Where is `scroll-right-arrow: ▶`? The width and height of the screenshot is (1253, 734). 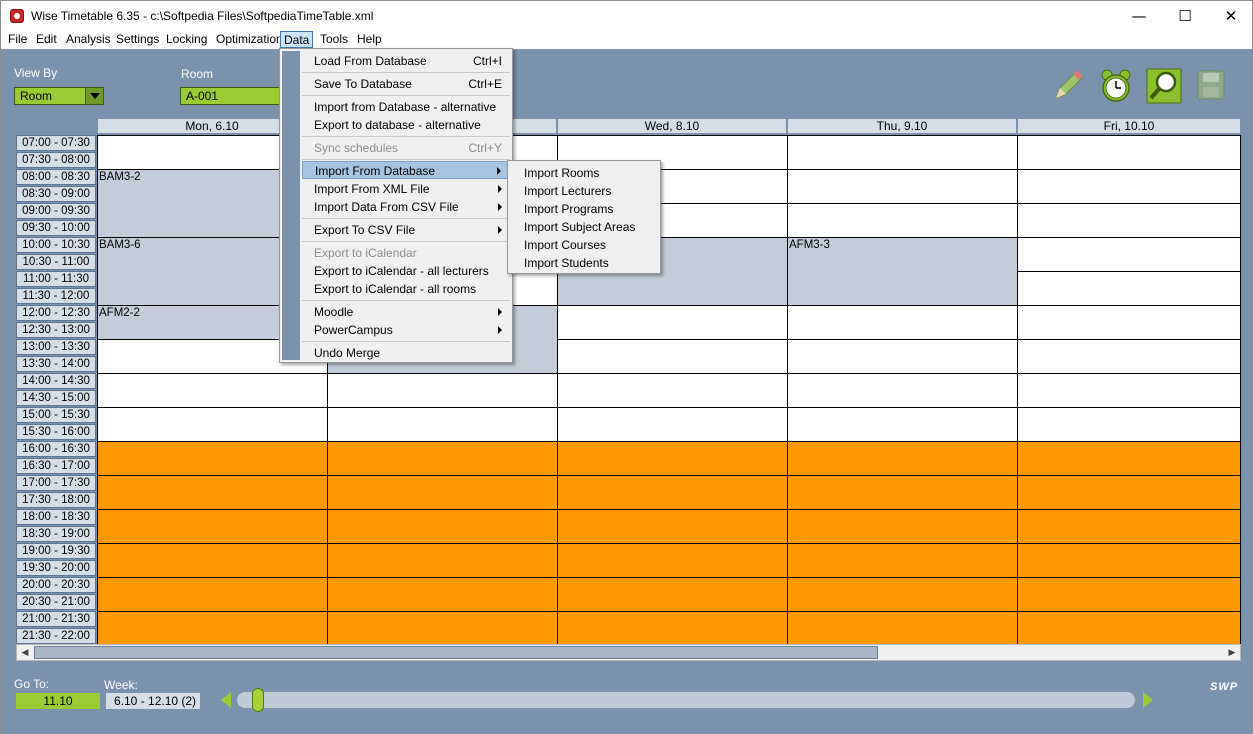 scroll-right-arrow: ▶ is located at coordinates (1232, 652).